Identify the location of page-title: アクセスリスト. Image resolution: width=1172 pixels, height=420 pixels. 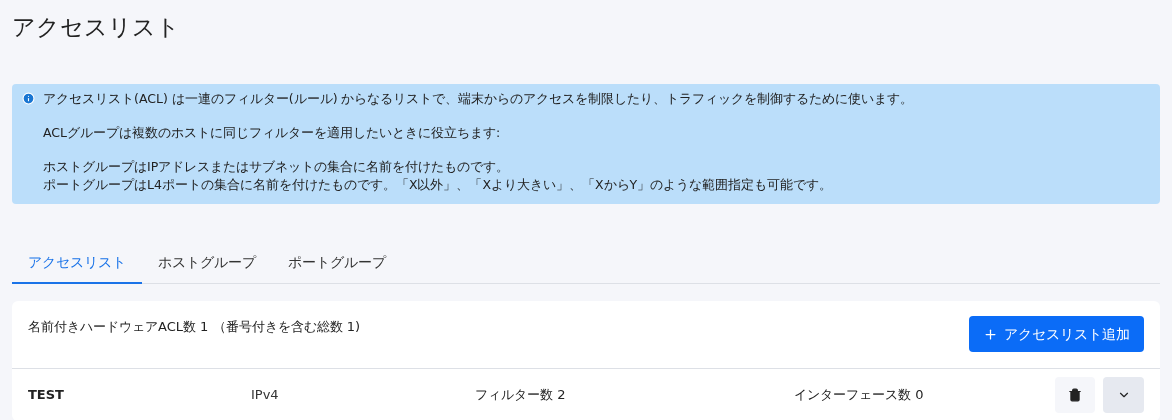
(96, 27).